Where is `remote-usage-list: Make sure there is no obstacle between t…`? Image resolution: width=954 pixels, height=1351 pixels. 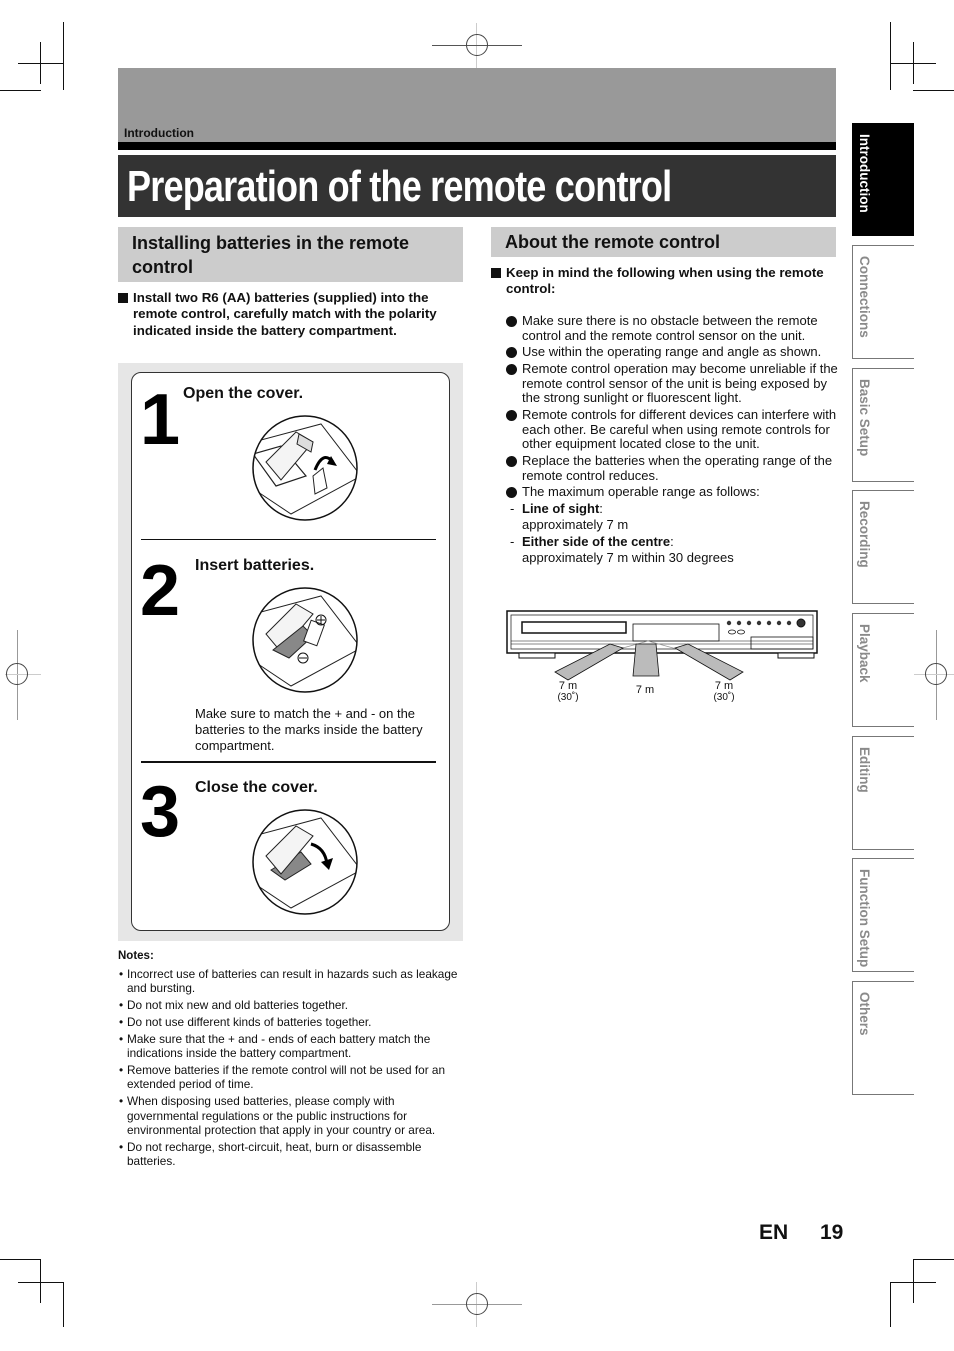
remote-usage-list: Make sure there is no obstacle between t… is located at coordinates (673, 440).